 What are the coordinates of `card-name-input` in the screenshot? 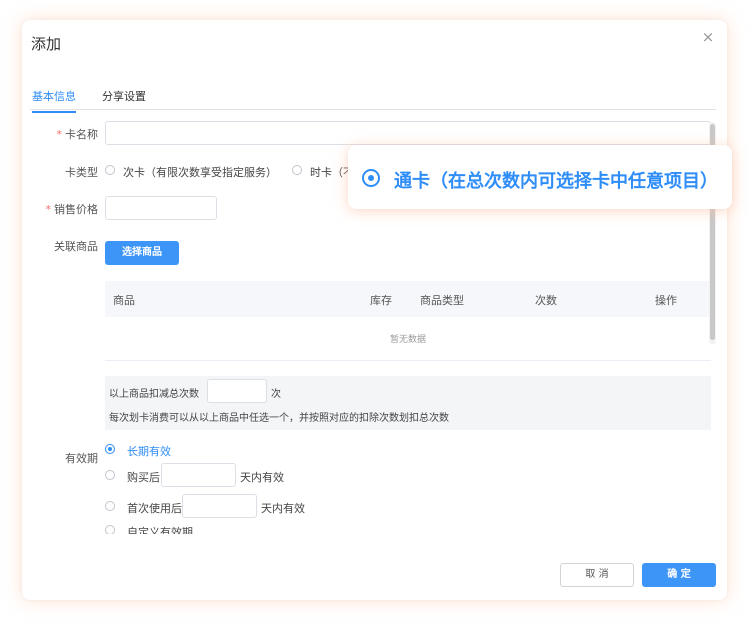 It's located at (408, 133).